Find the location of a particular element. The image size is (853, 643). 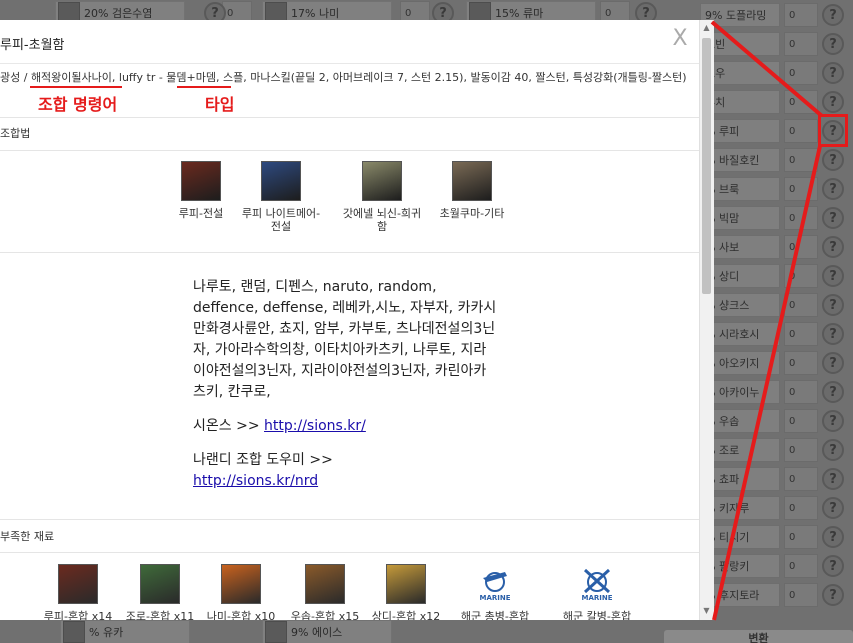

material-item: 우솝-혼합 x15 is located at coordinates (325, 592).